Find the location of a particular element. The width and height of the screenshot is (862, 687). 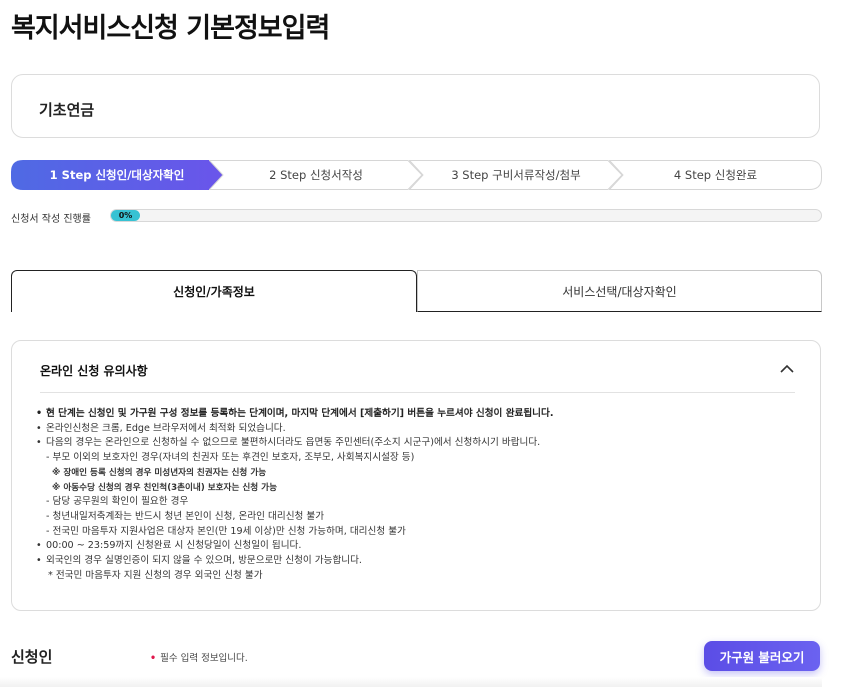

progress-label: 신청서 작성 진행률 is located at coordinates (51, 219).